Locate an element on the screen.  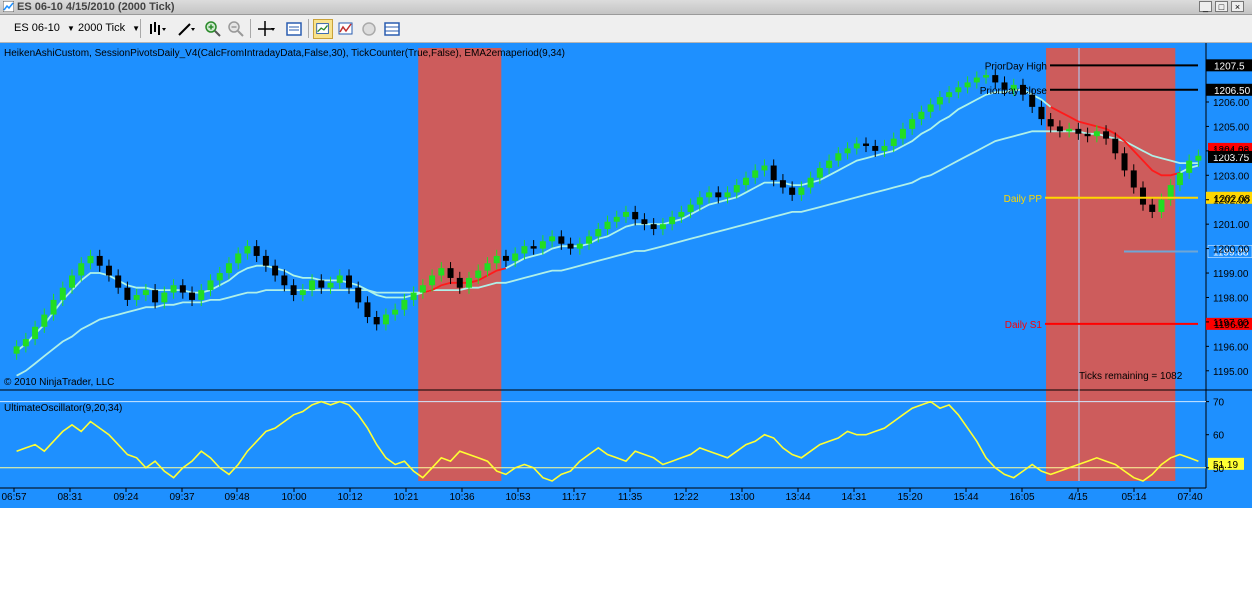
time-axis-label: 13:00 is located at coordinates (741, 497).